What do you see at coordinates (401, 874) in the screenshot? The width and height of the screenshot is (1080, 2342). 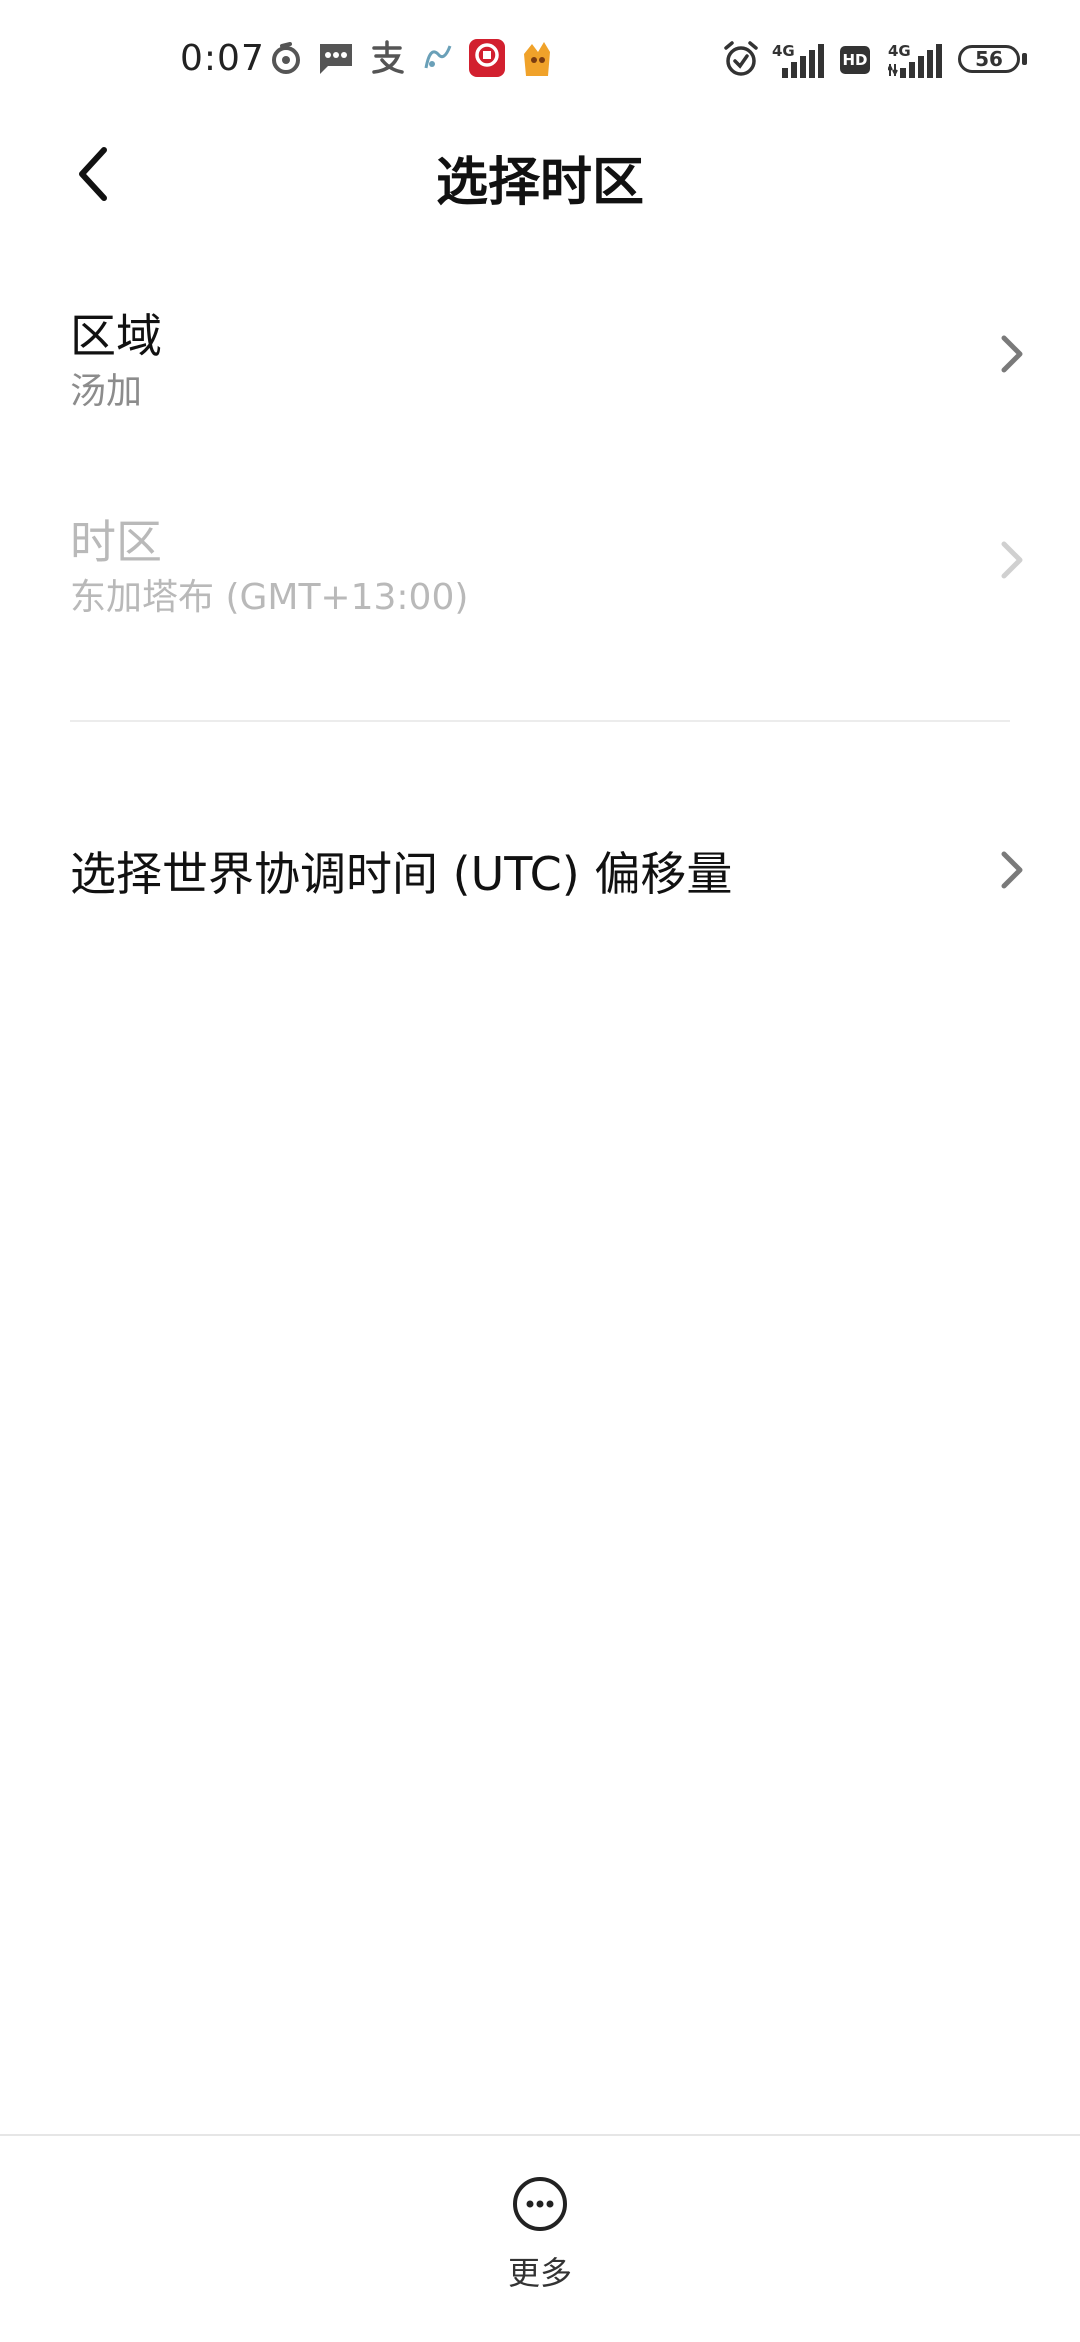 I see `utc-offset-label: 选择世界协调时间 (UTC) 偏移量` at bounding box center [401, 874].